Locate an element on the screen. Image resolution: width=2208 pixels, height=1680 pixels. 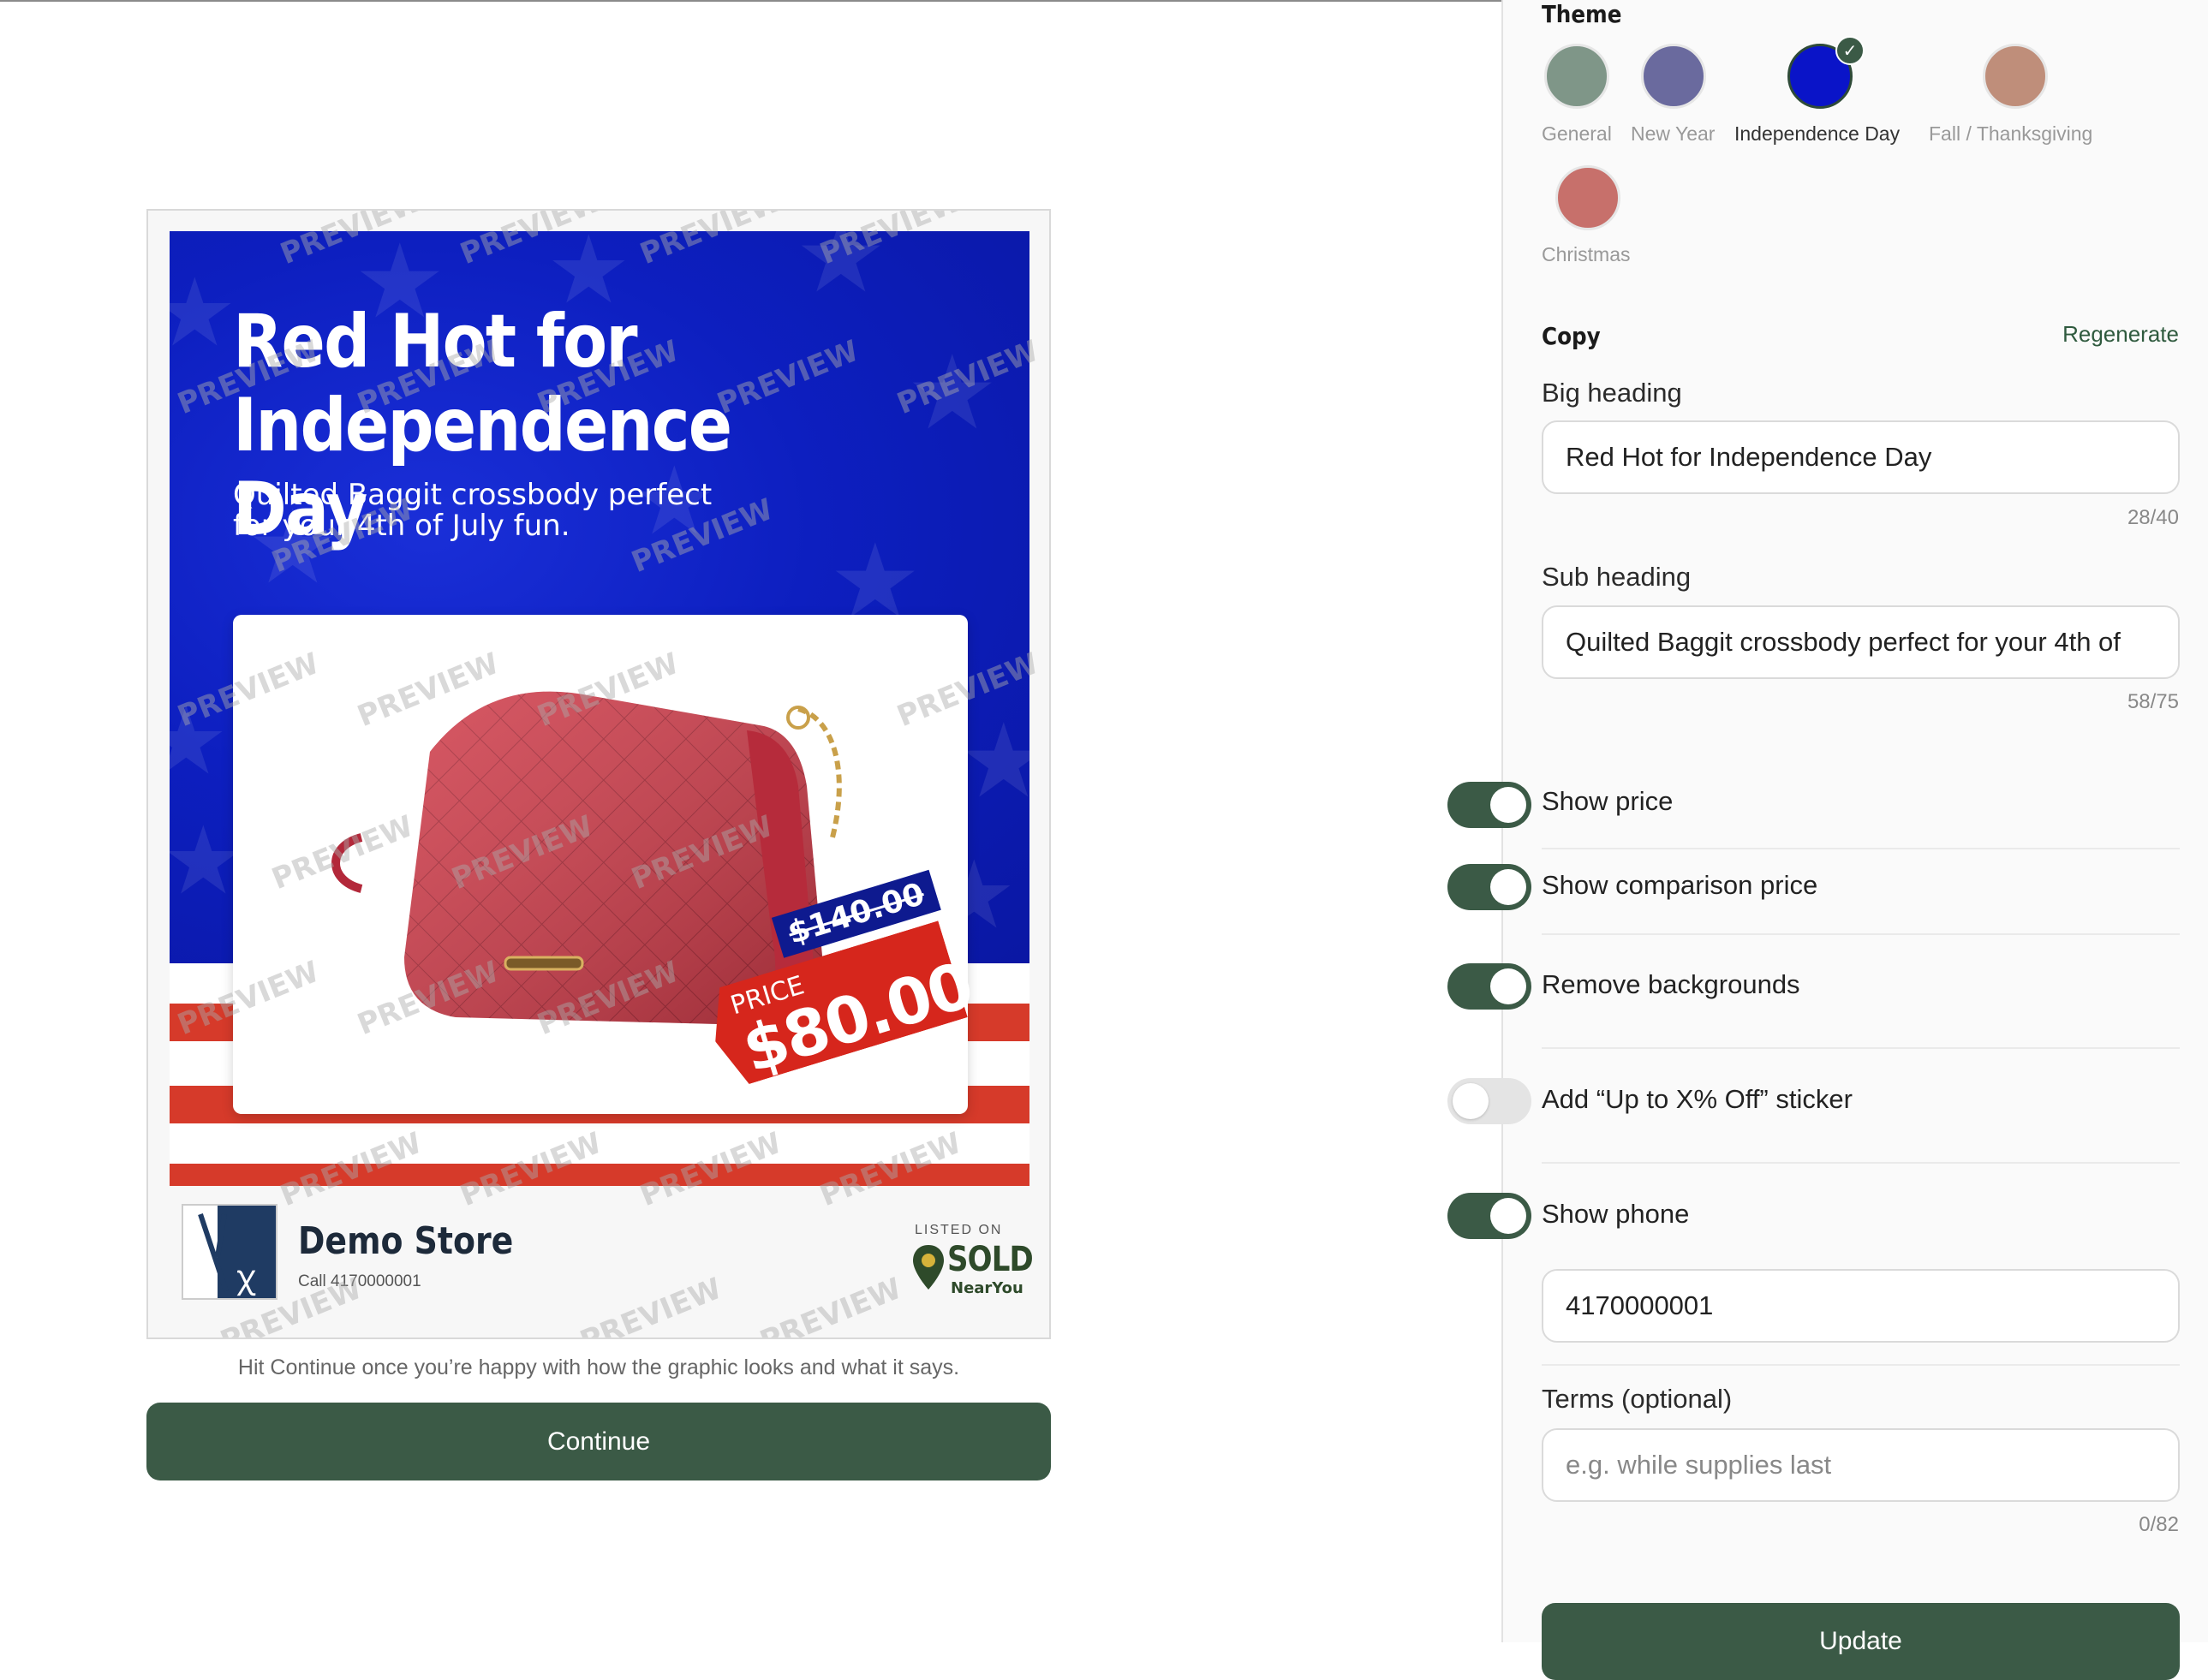
top-border is located at coordinates (750, 1).